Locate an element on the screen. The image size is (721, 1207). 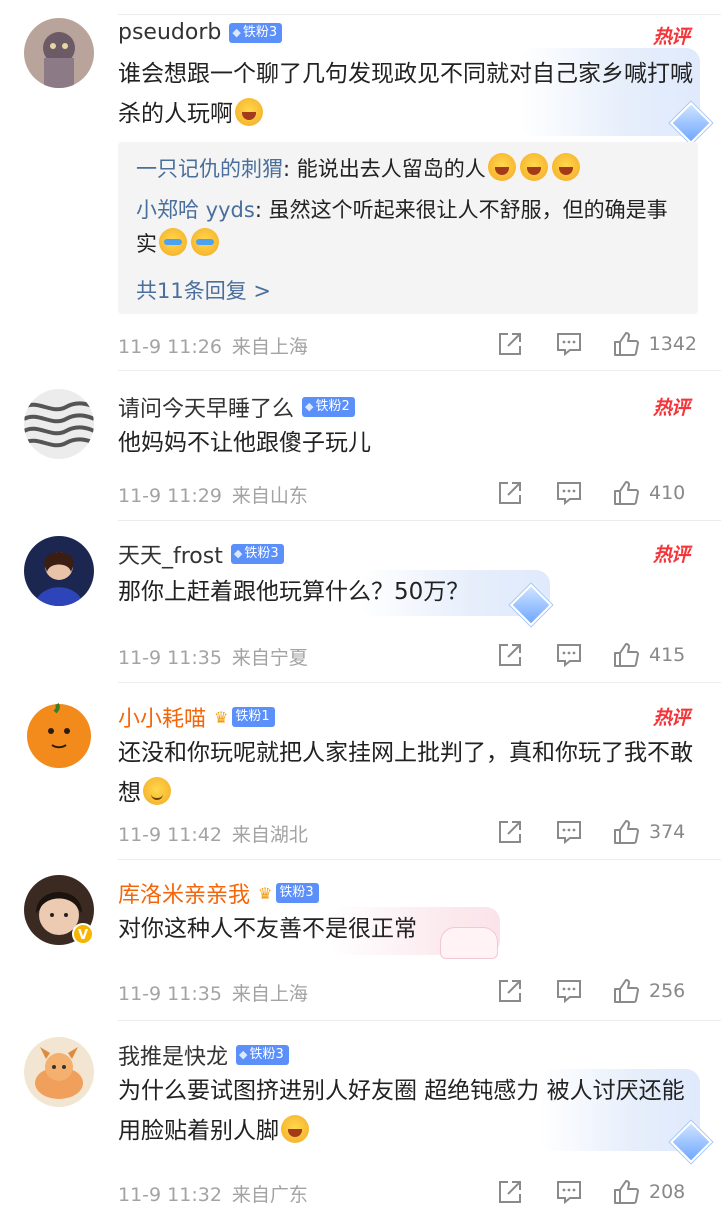
fan-badge-label: 铁粉1 is located at coordinates (252, 716).